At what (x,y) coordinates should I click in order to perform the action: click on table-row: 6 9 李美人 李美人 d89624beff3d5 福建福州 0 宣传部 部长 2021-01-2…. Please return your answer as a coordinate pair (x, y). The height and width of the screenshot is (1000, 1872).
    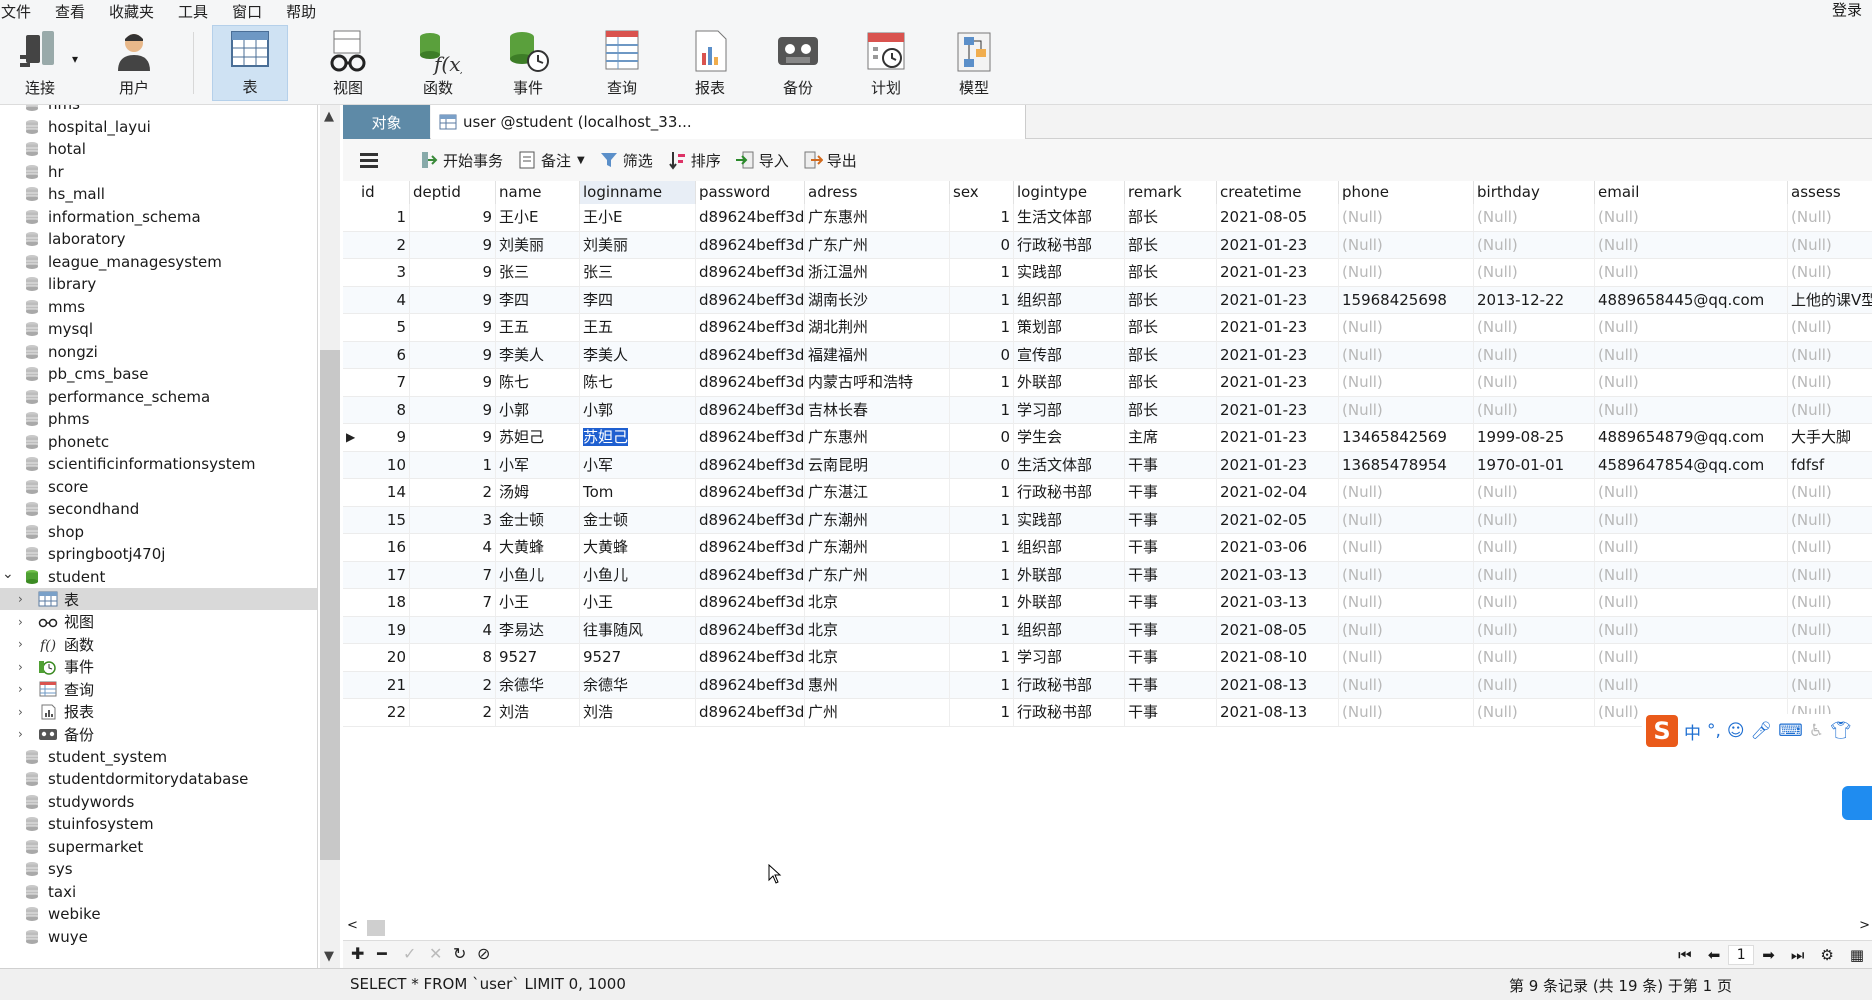
    Looking at the image, I should click on (1107, 355).